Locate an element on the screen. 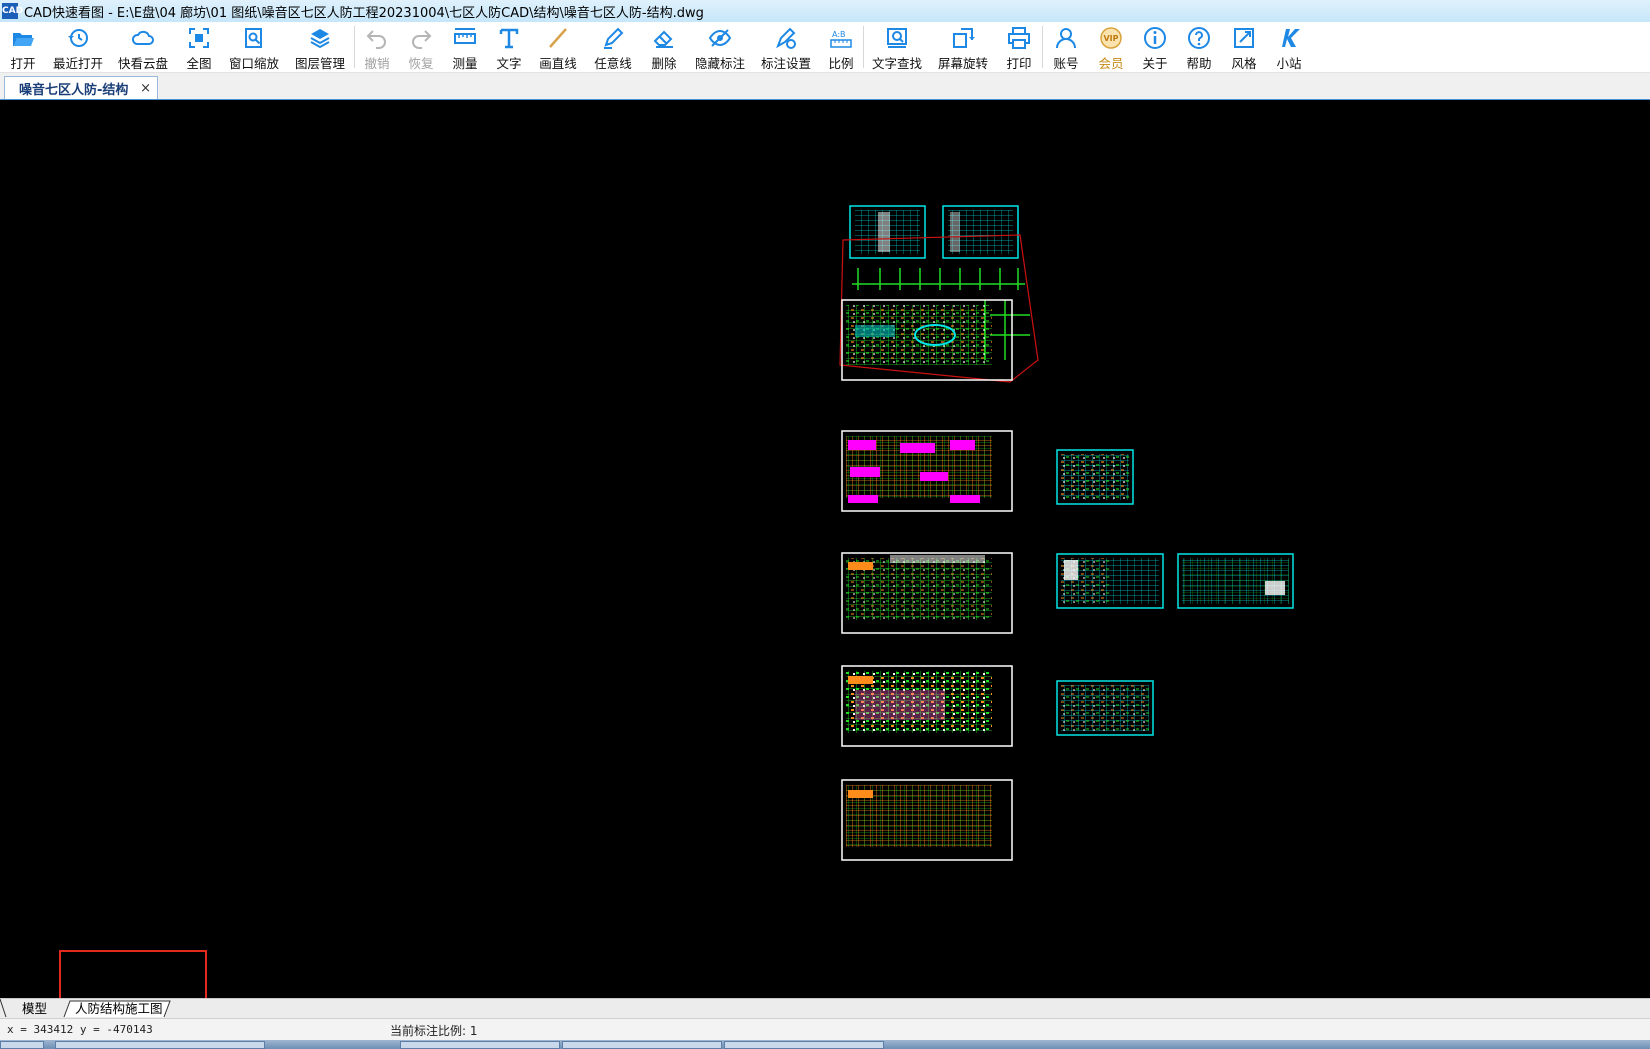 Image resolution: width=1650 pixels, height=1049 pixels. style-icon is located at coordinates (1244, 38).